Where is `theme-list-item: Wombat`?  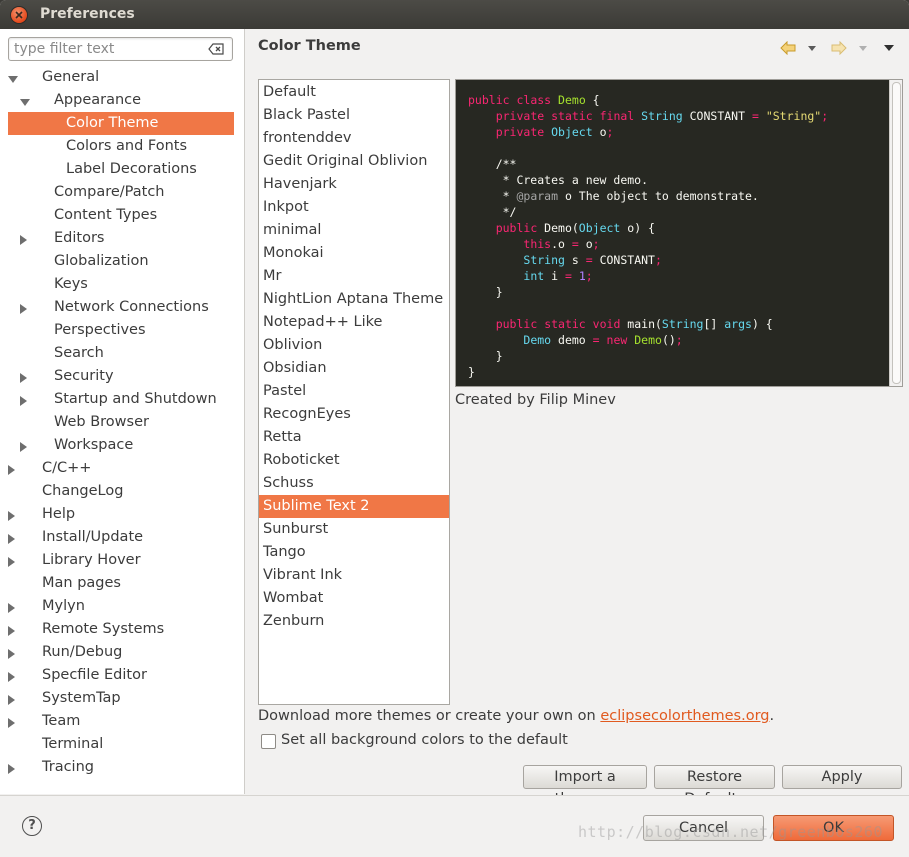
theme-list-item: Wombat is located at coordinates (354, 598).